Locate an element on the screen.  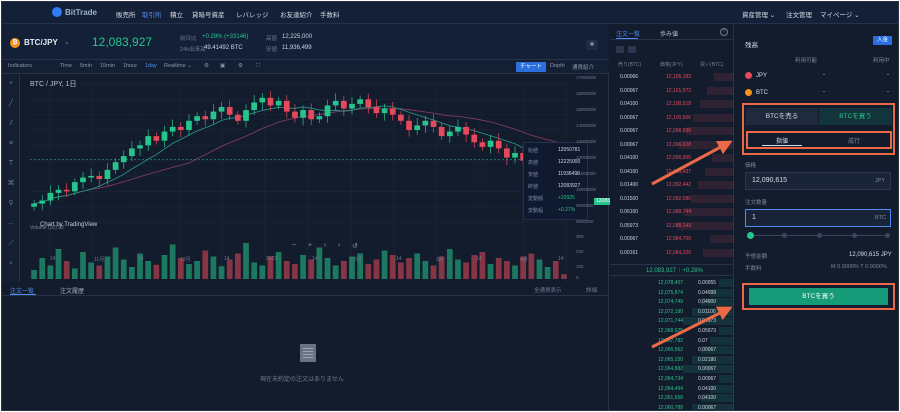
bid-row: 12,071,744 0.04973 is located at coordinates (672, 321).